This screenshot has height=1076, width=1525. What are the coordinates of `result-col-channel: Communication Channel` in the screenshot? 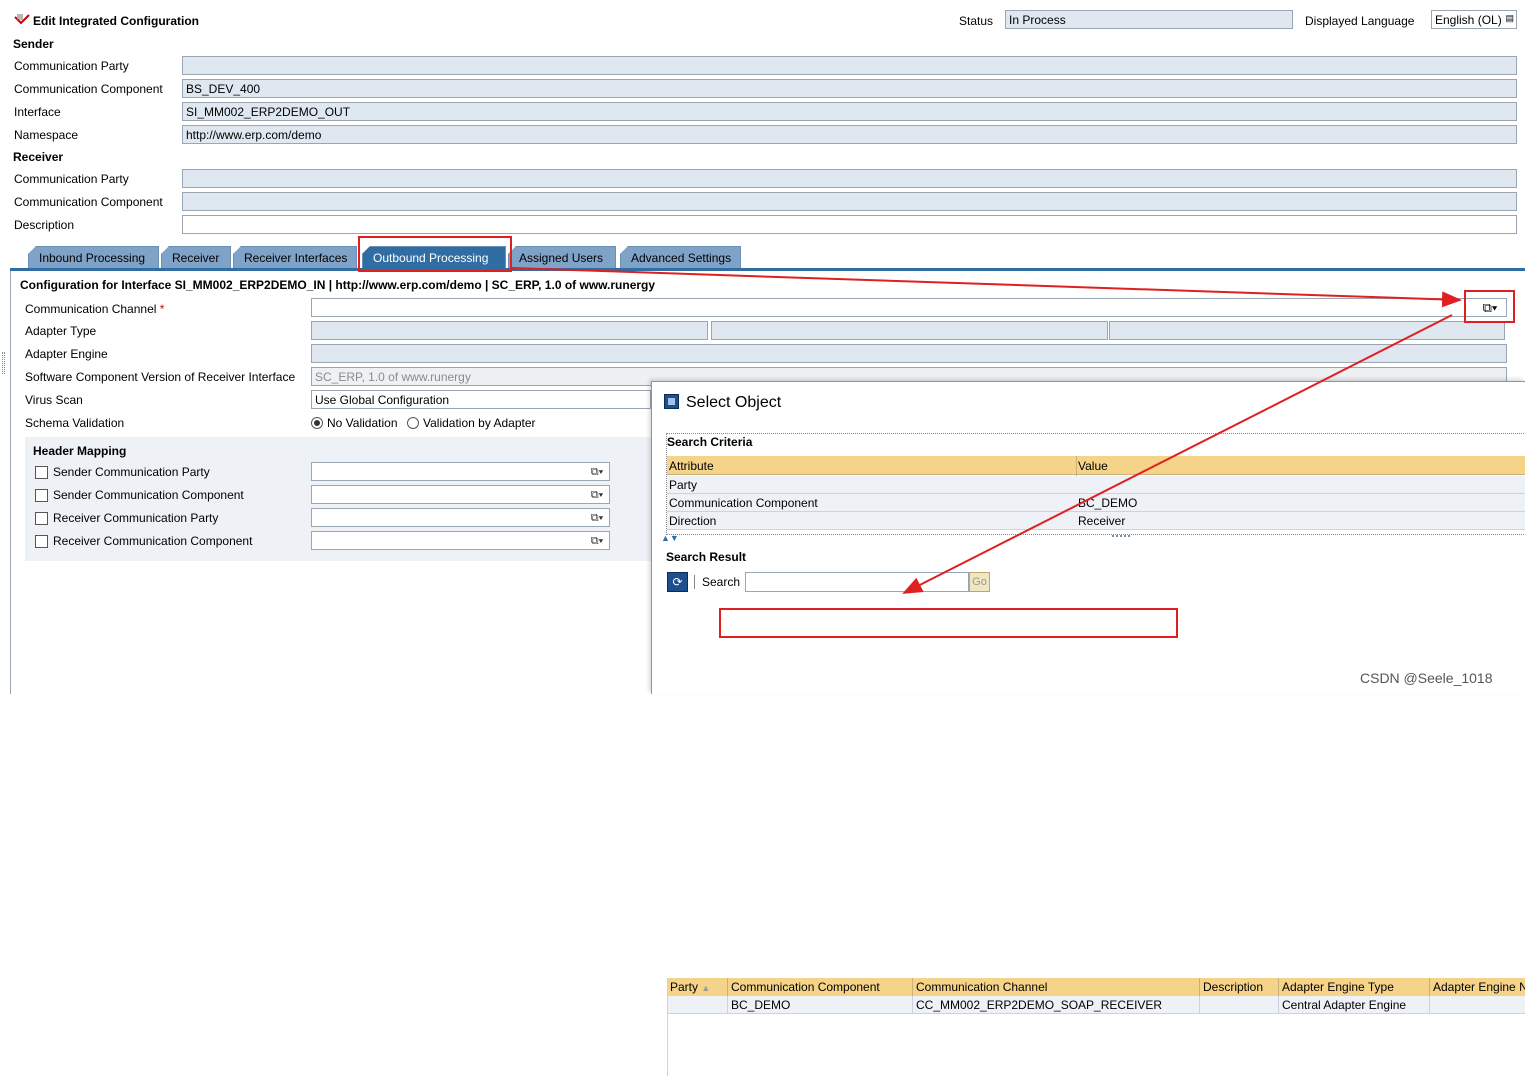 It's located at (1056, 987).